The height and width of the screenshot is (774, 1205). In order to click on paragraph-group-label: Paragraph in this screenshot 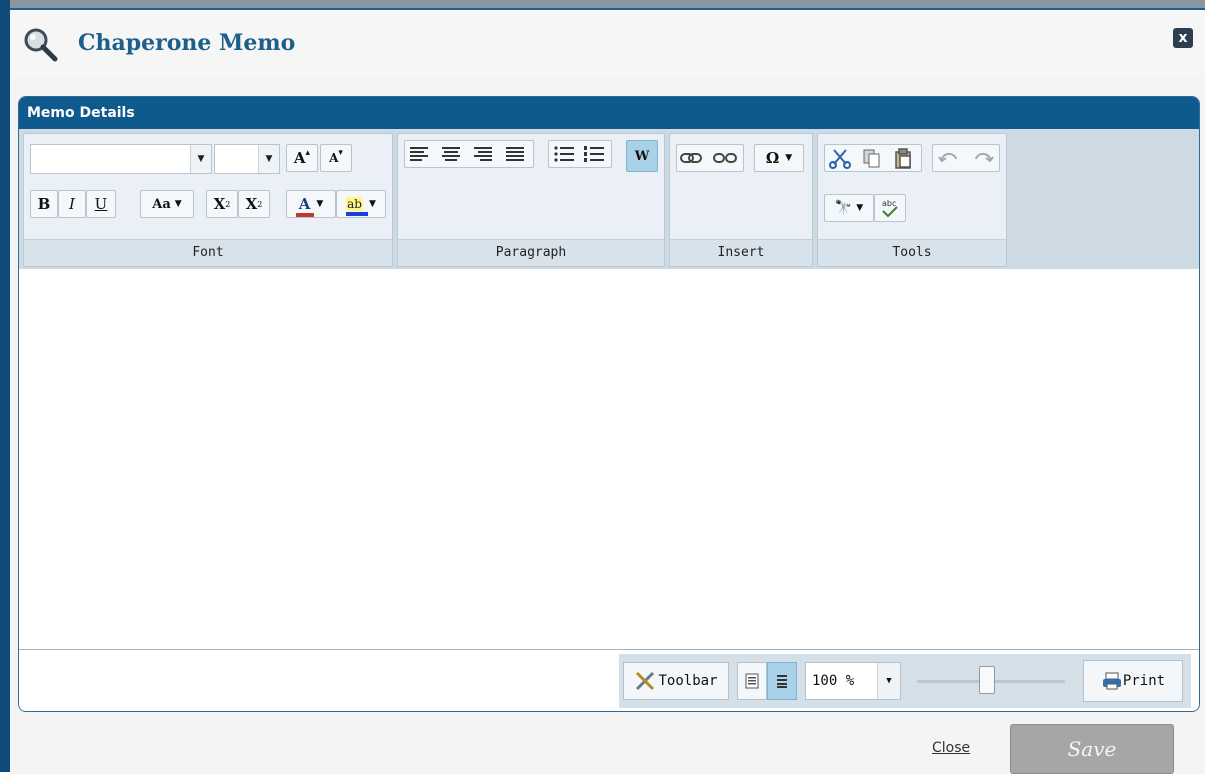, I will do `click(531, 252)`.